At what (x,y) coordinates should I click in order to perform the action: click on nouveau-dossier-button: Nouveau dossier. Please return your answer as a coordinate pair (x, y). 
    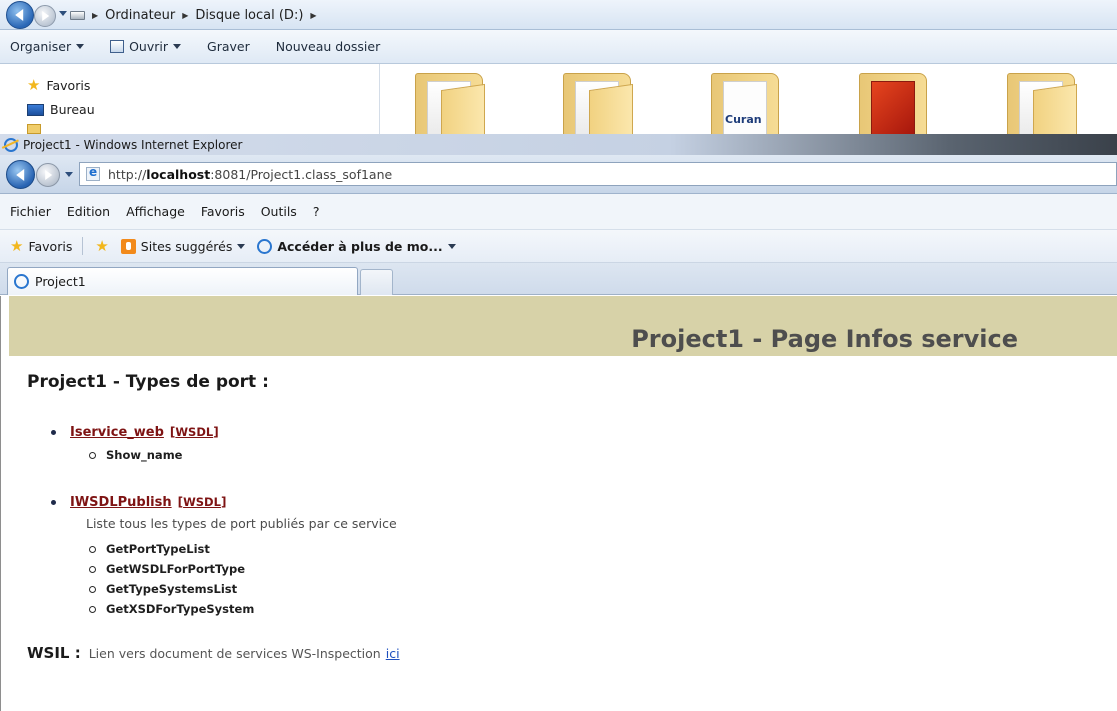
    Looking at the image, I should click on (328, 46).